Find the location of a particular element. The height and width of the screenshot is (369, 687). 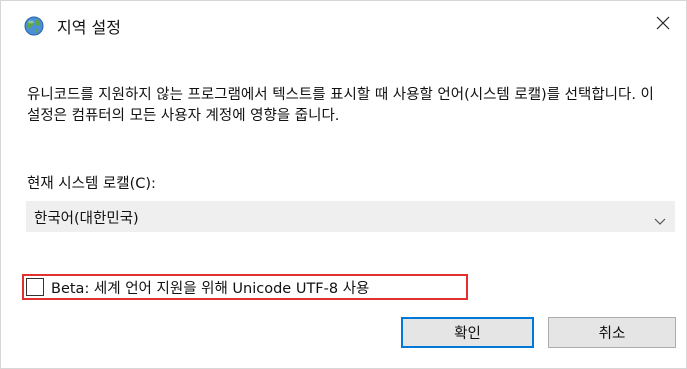

beta-utf8-checkbox is located at coordinates (35, 287).